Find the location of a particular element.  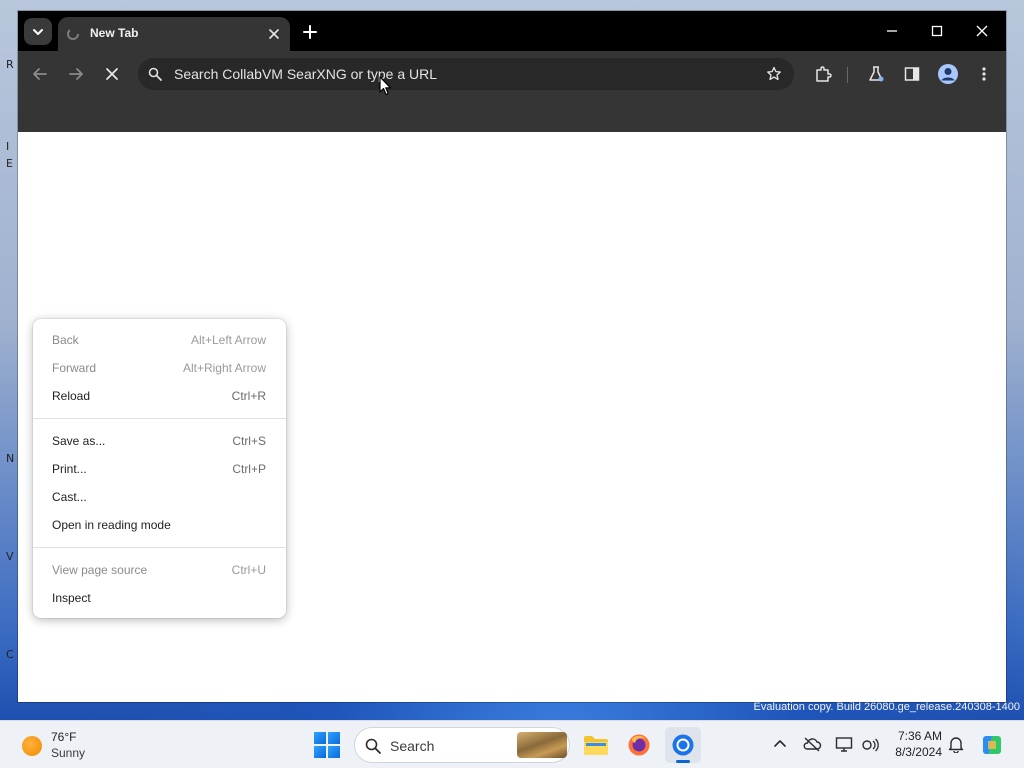

close-window-button is located at coordinates (982, 31).